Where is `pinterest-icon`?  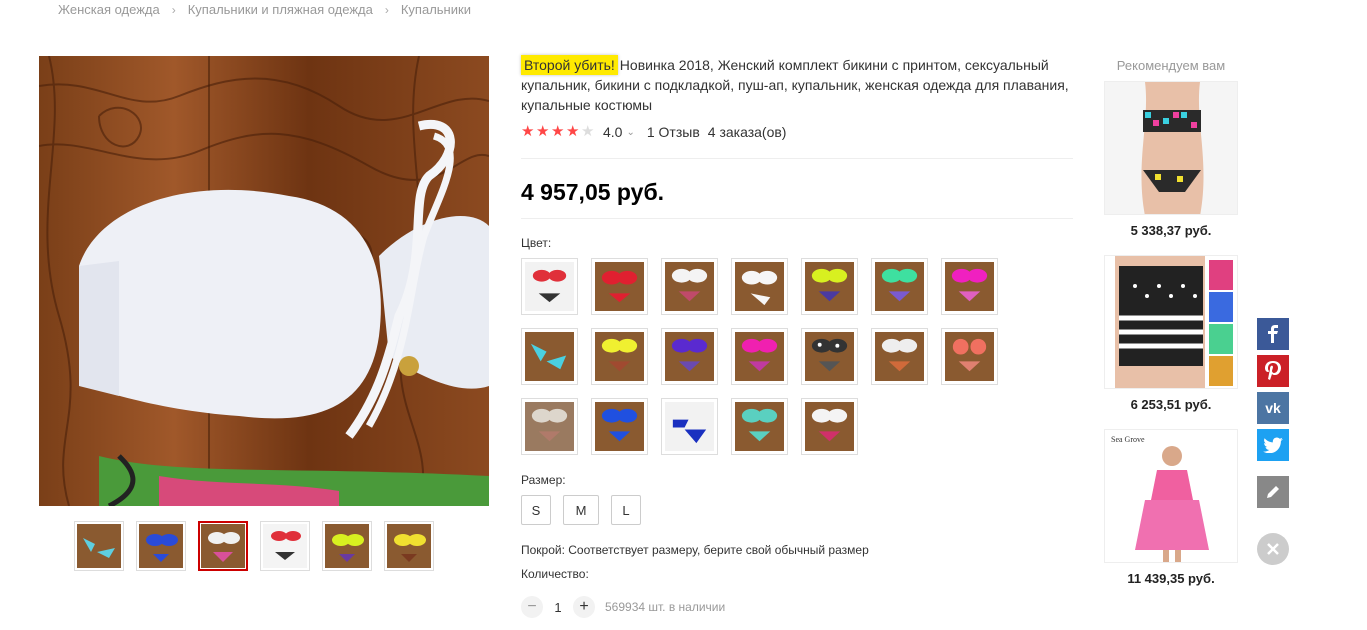
pinterest-icon is located at coordinates (1273, 370).